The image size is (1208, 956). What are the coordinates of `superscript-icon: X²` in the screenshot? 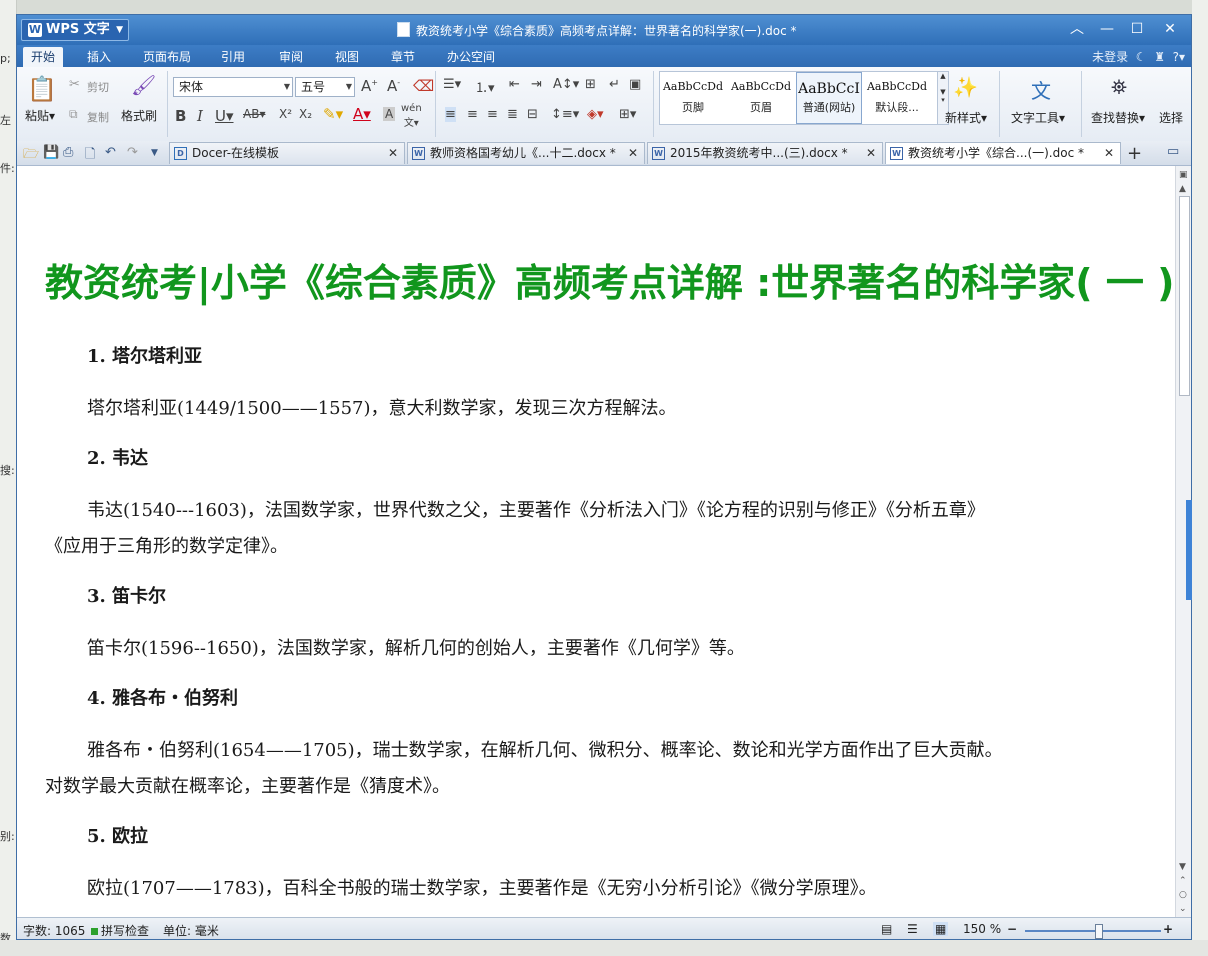 It's located at (285, 114).